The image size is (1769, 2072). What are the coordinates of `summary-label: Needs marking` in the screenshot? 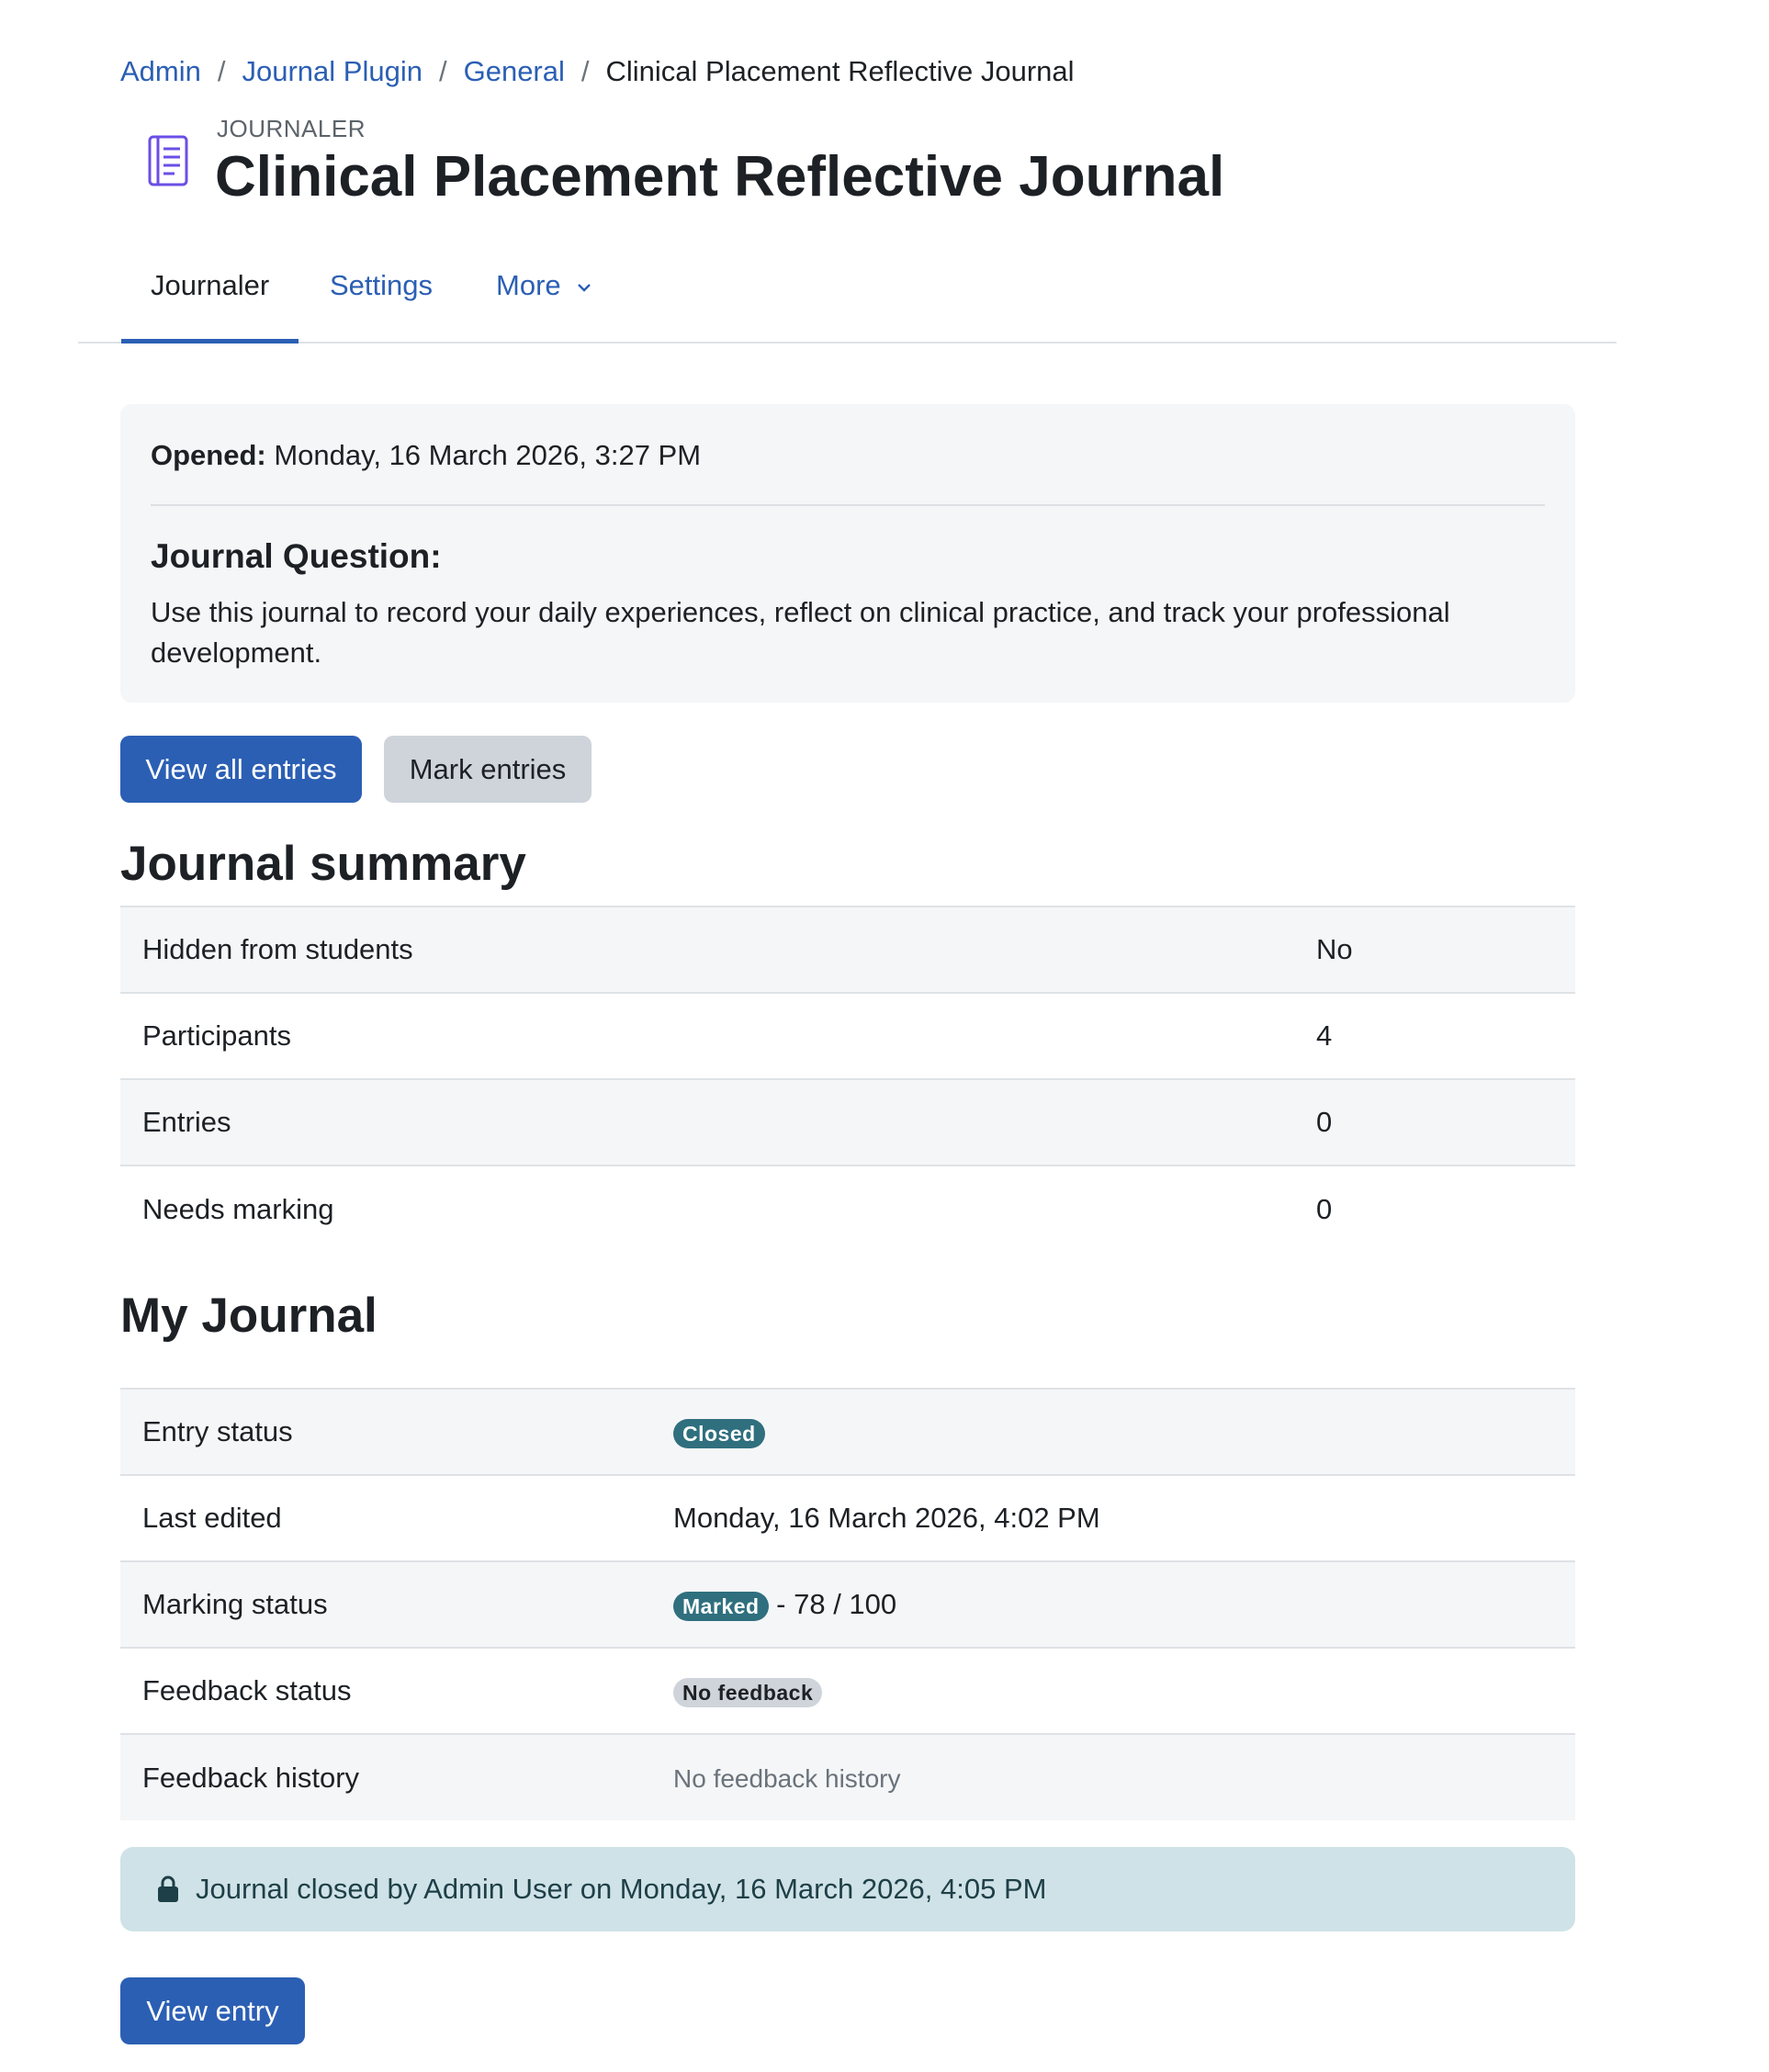 It's located at (707, 1209).